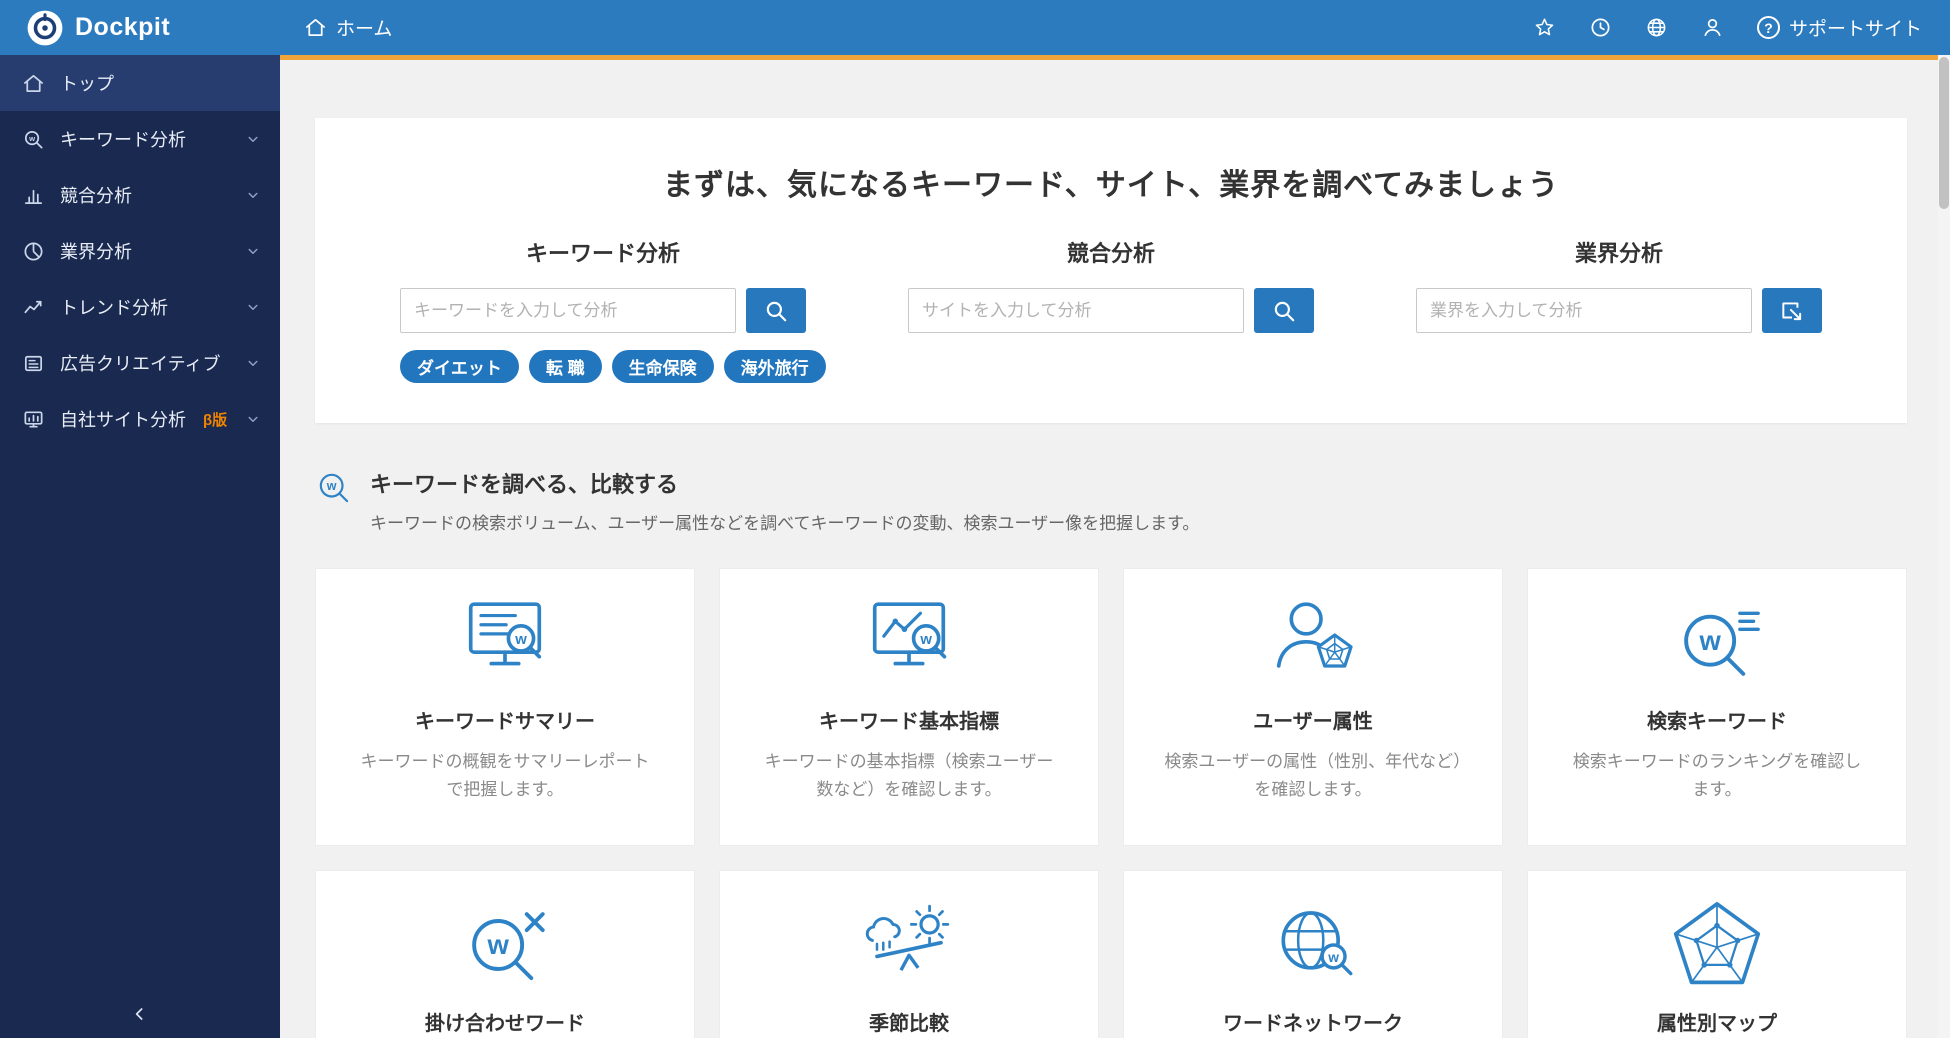 The image size is (1950, 1038). I want to click on sidebar-item-label: 広告クリエイティブ, so click(140, 364).